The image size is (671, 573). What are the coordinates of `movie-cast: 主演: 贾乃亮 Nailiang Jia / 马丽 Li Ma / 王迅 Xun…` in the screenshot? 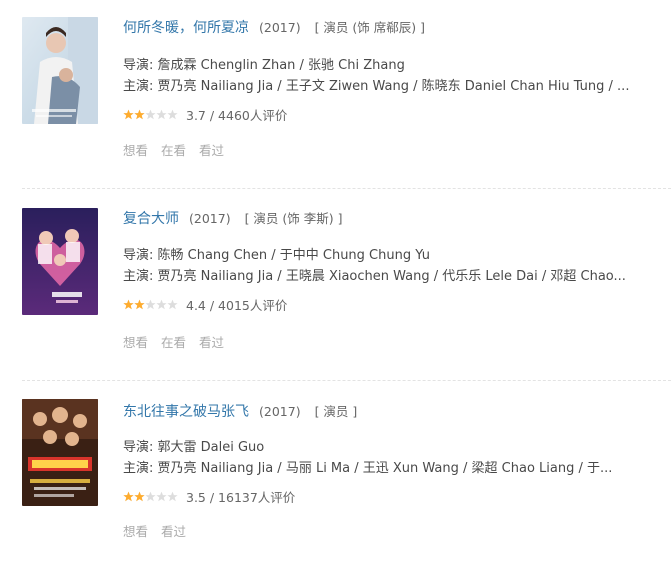 It's located at (368, 468).